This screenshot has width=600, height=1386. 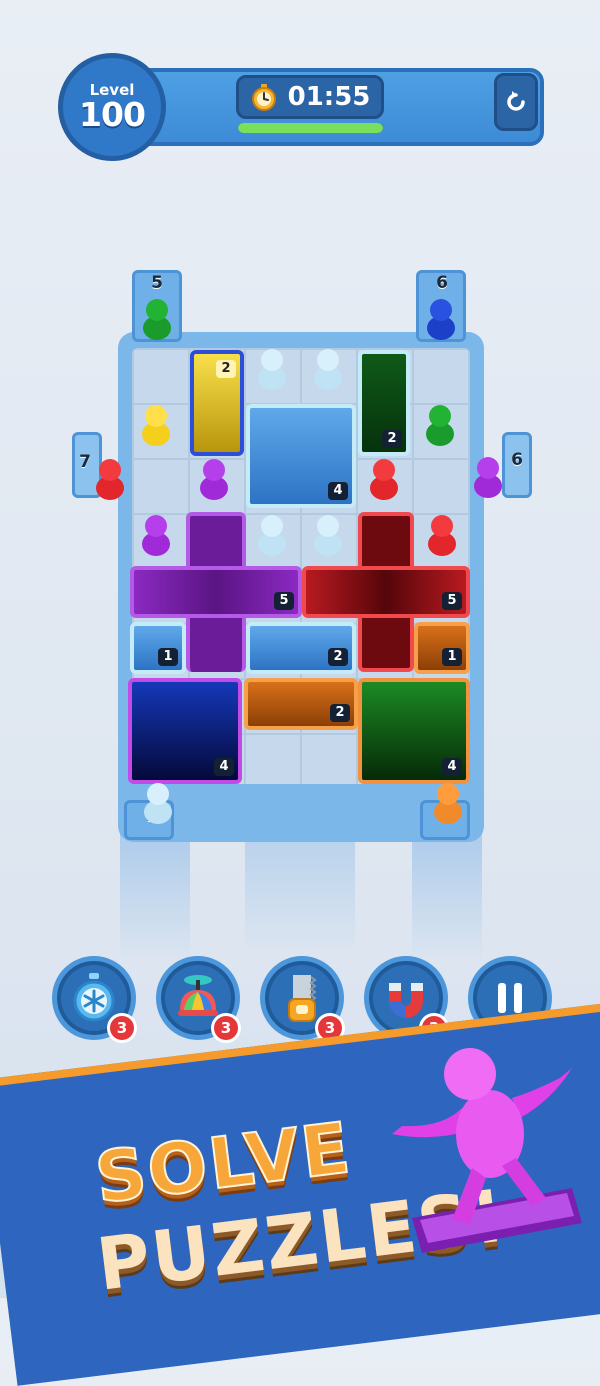 I want to click on stopwatch-icon, so click(x=263, y=97).